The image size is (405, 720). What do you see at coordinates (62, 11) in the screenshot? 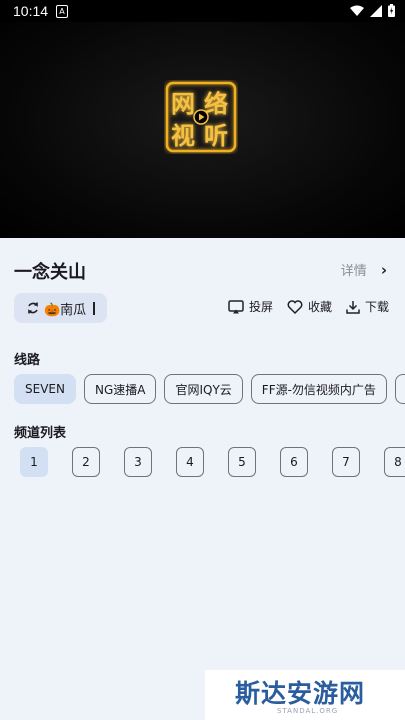
I see `notification-a-icon: A` at bounding box center [62, 11].